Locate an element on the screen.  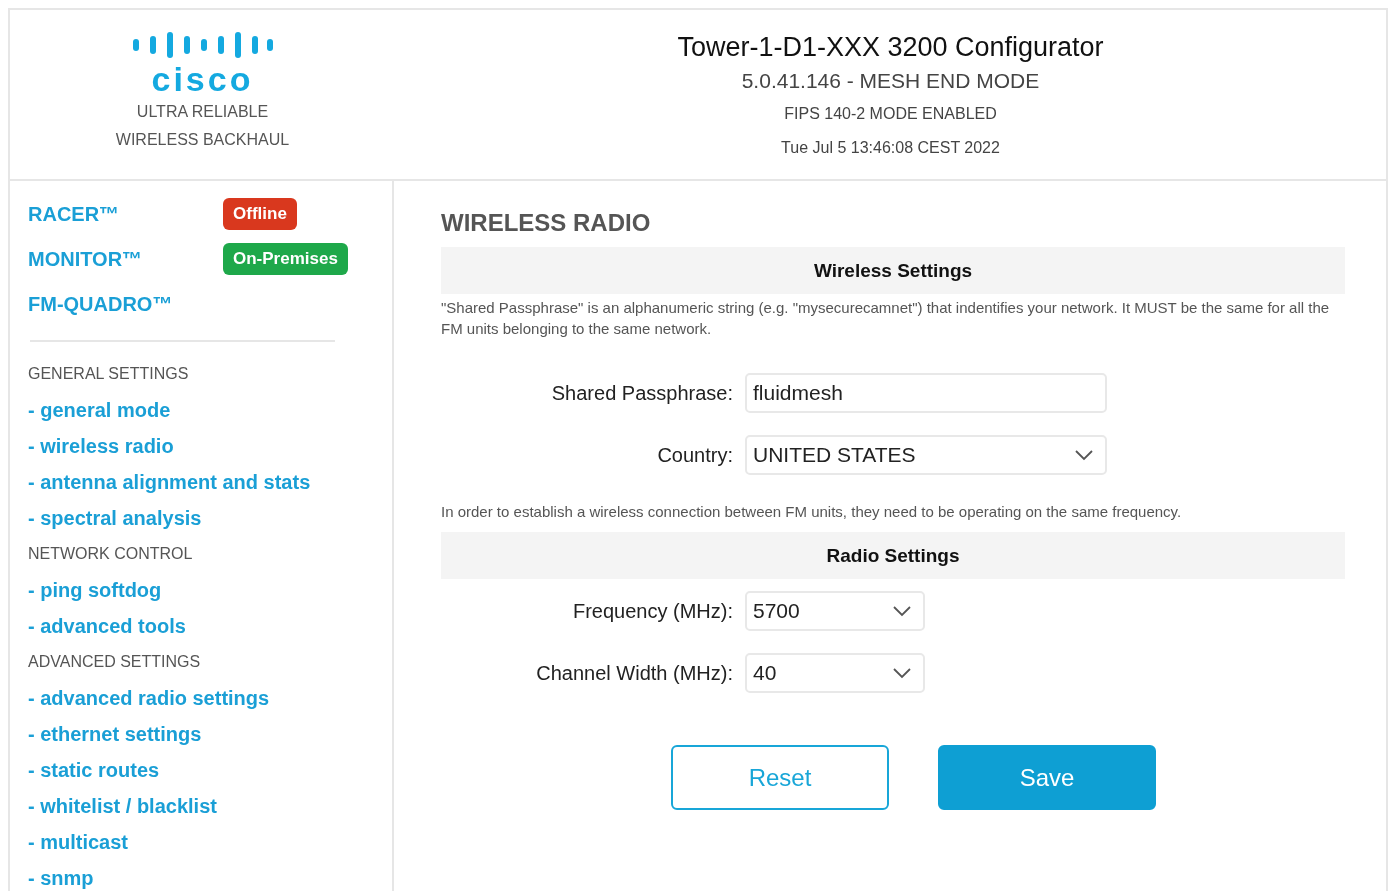
group-header: Wireless Settings is located at coordinates (893, 270).